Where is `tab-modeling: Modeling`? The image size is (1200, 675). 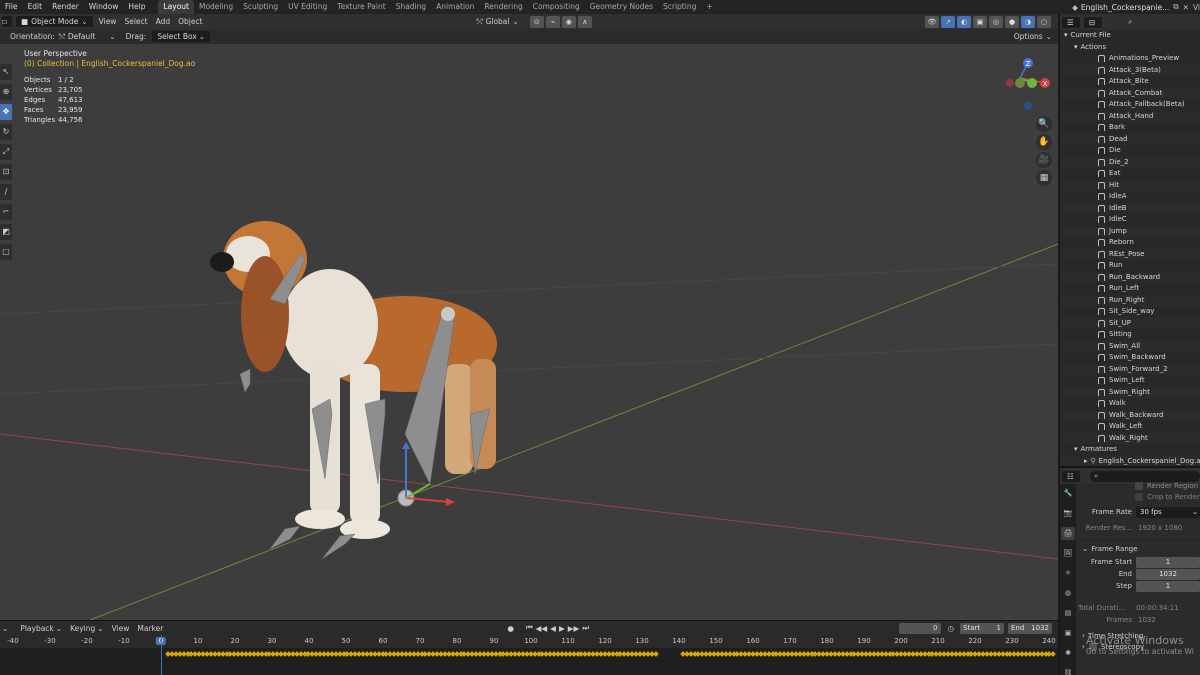 tab-modeling: Modeling is located at coordinates (216, 7).